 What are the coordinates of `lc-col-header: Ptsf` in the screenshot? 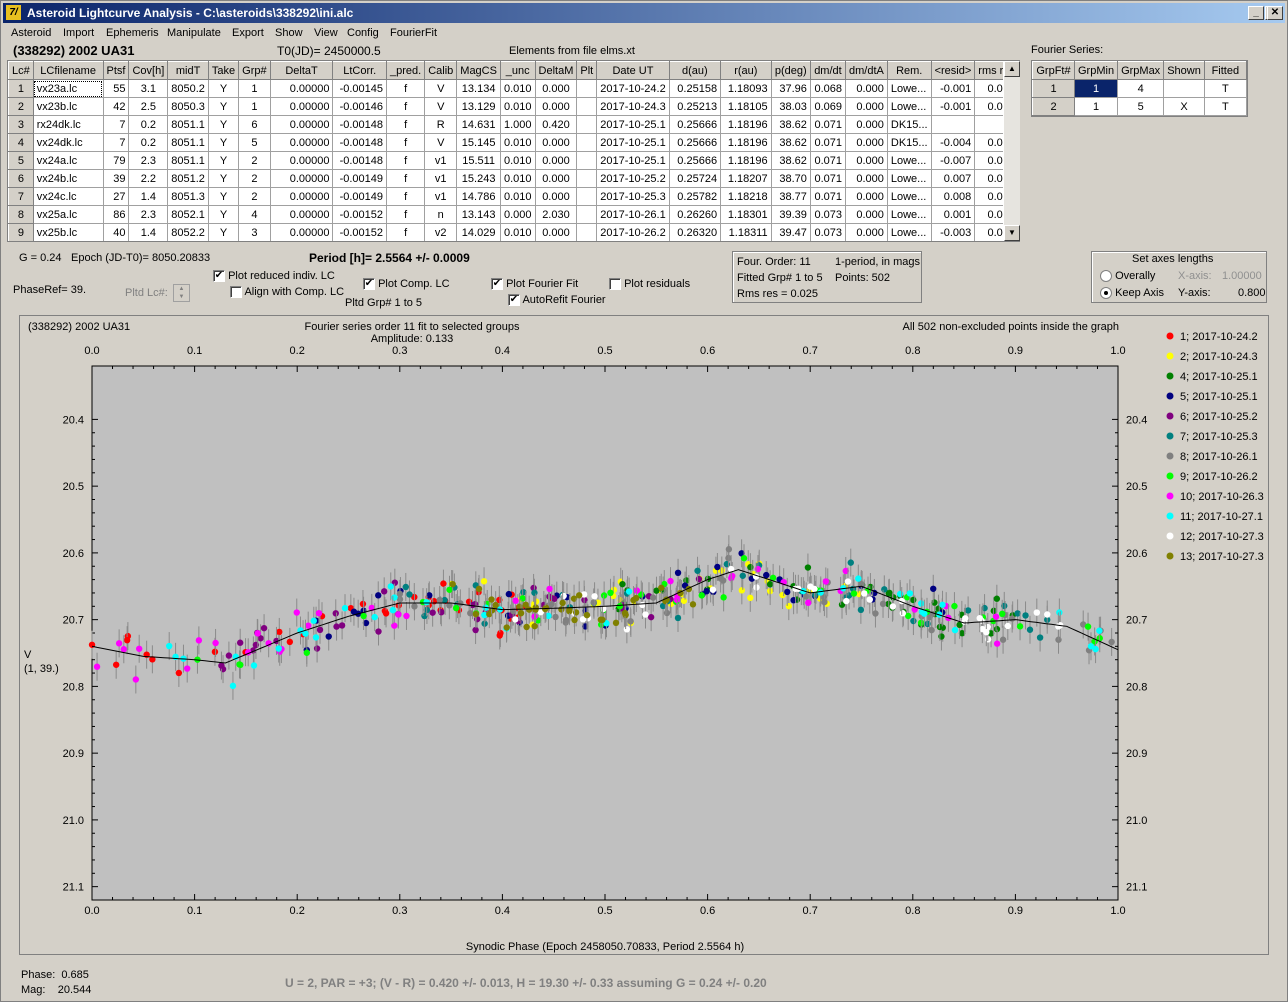 It's located at (116, 70).